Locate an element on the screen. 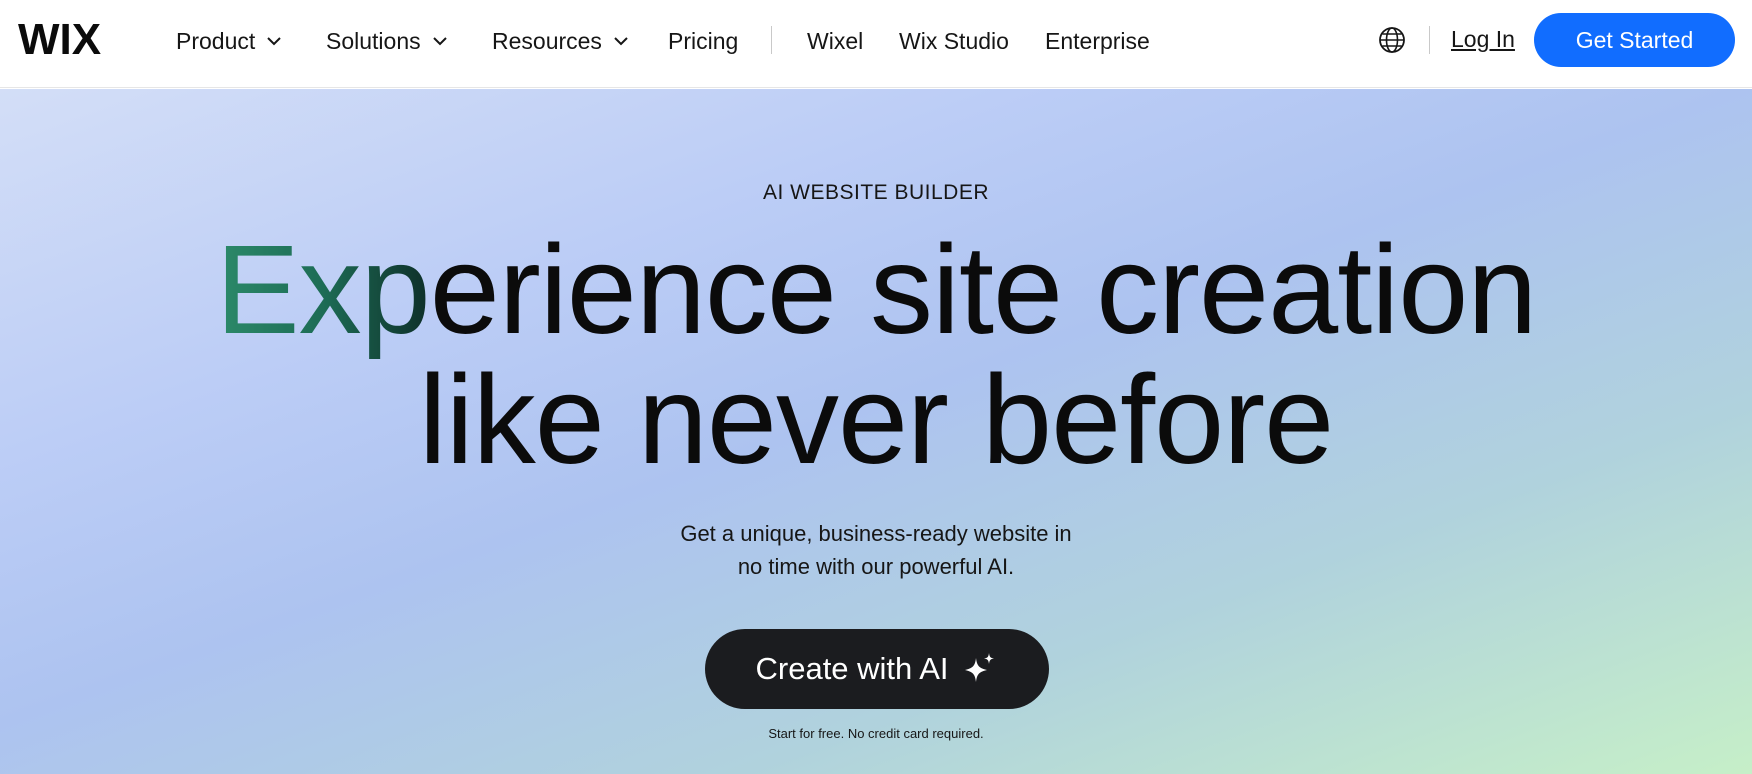  wix-logo: WIX is located at coordinates (70, 39).